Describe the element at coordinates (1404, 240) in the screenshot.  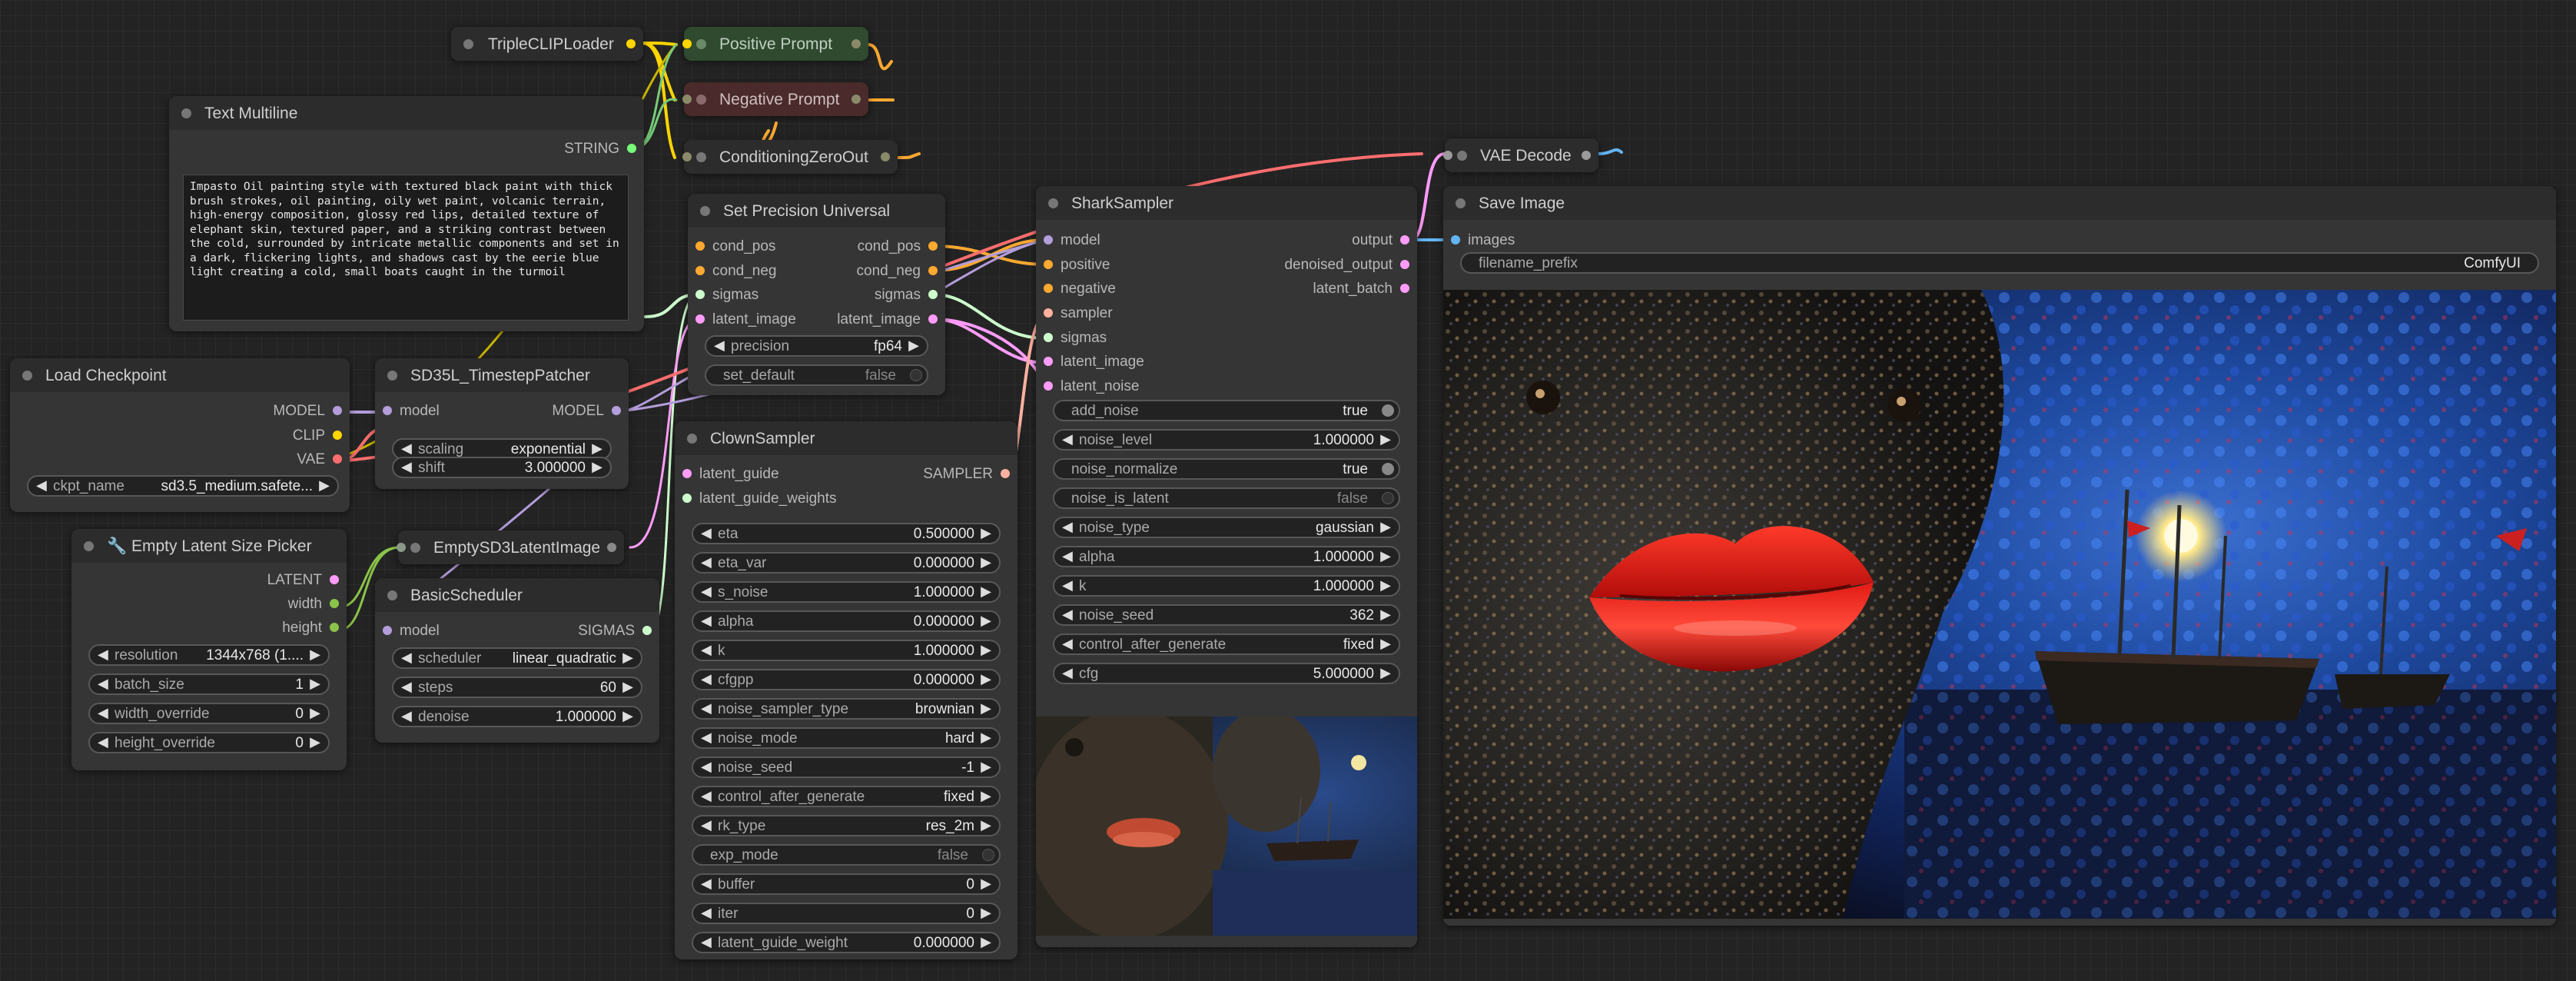
I see `output-output-socket` at that location.